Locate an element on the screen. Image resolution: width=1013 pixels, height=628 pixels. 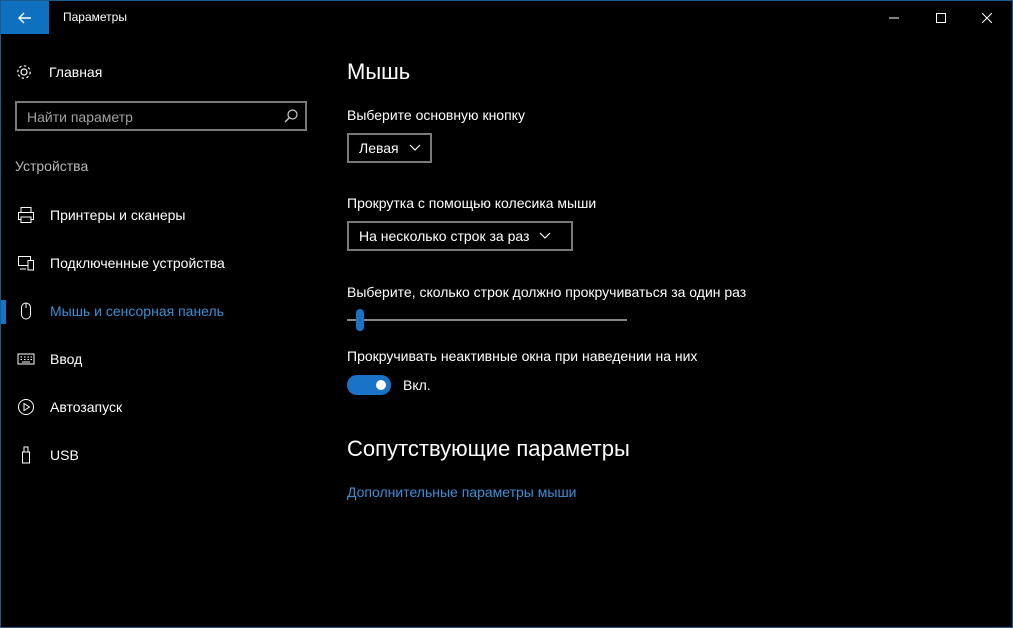
autoplay-icon is located at coordinates (26, 407).